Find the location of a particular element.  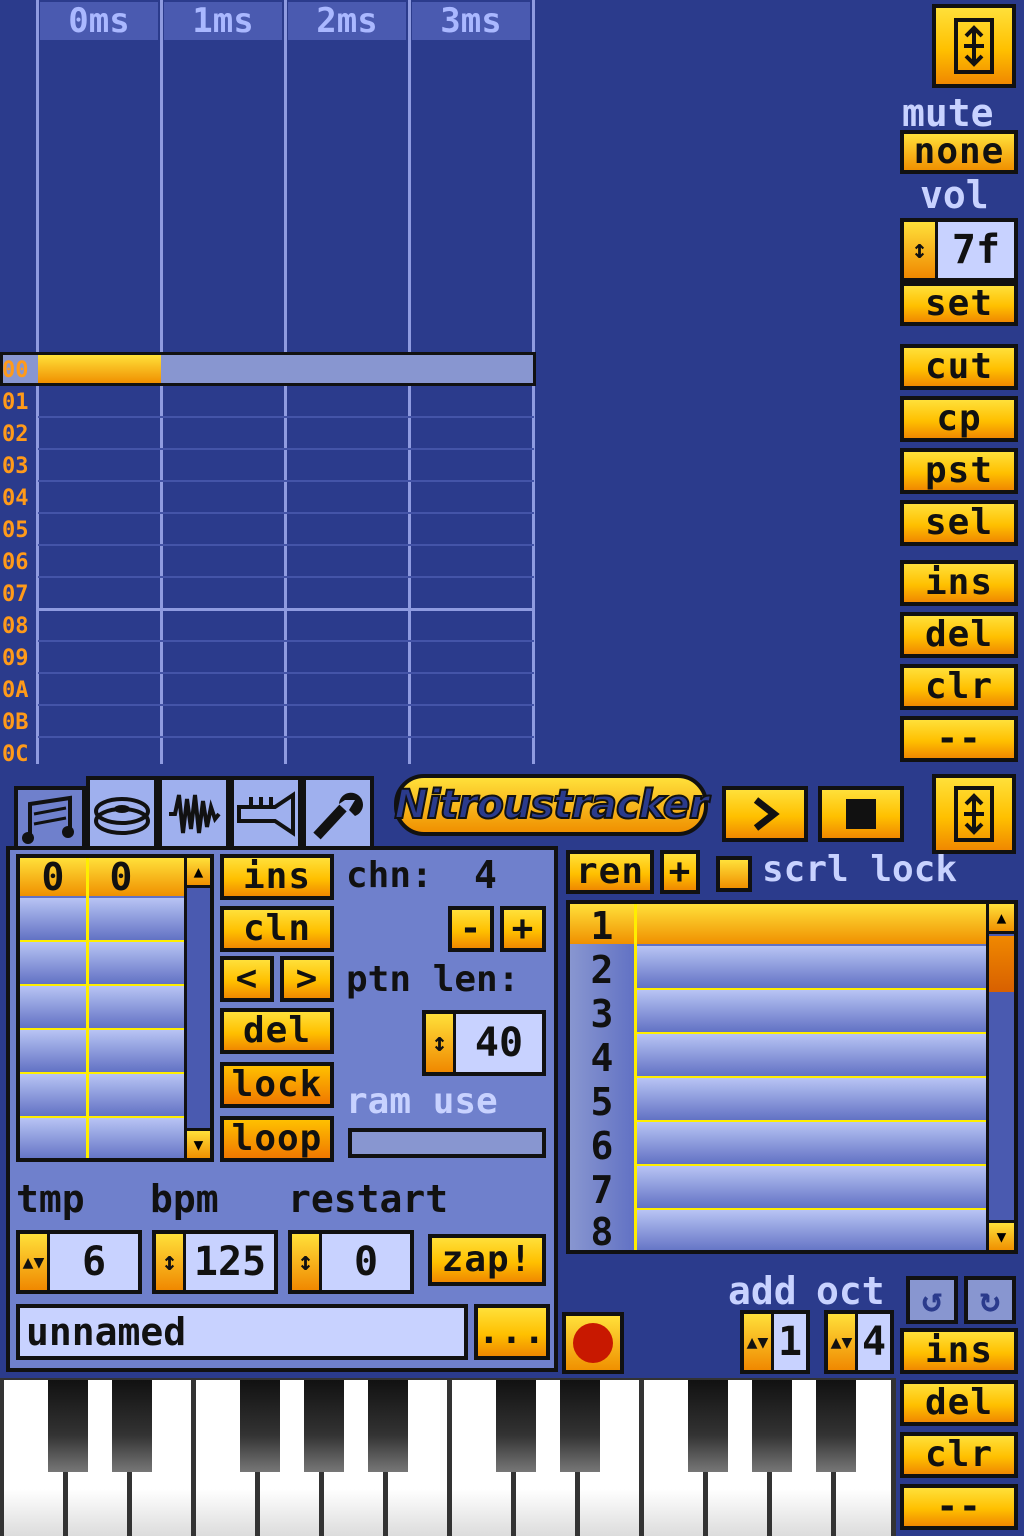

loop-toggle: loop is located at coordinates (277, 1139).